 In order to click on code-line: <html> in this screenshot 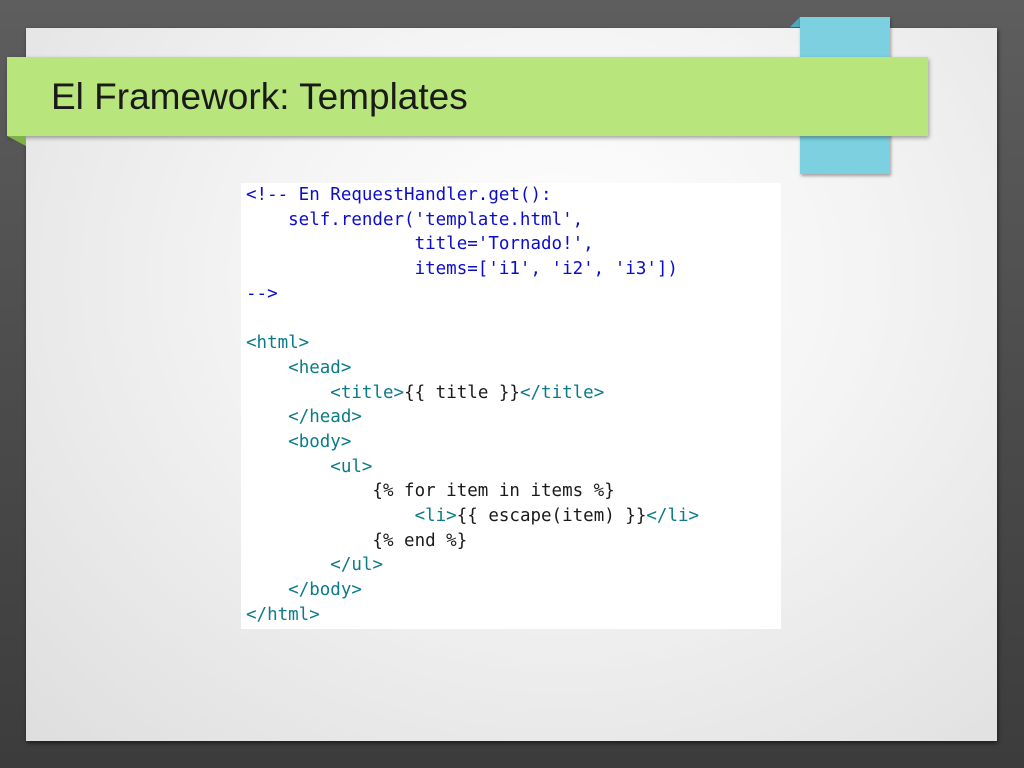, I will do `click(472, 343)`.